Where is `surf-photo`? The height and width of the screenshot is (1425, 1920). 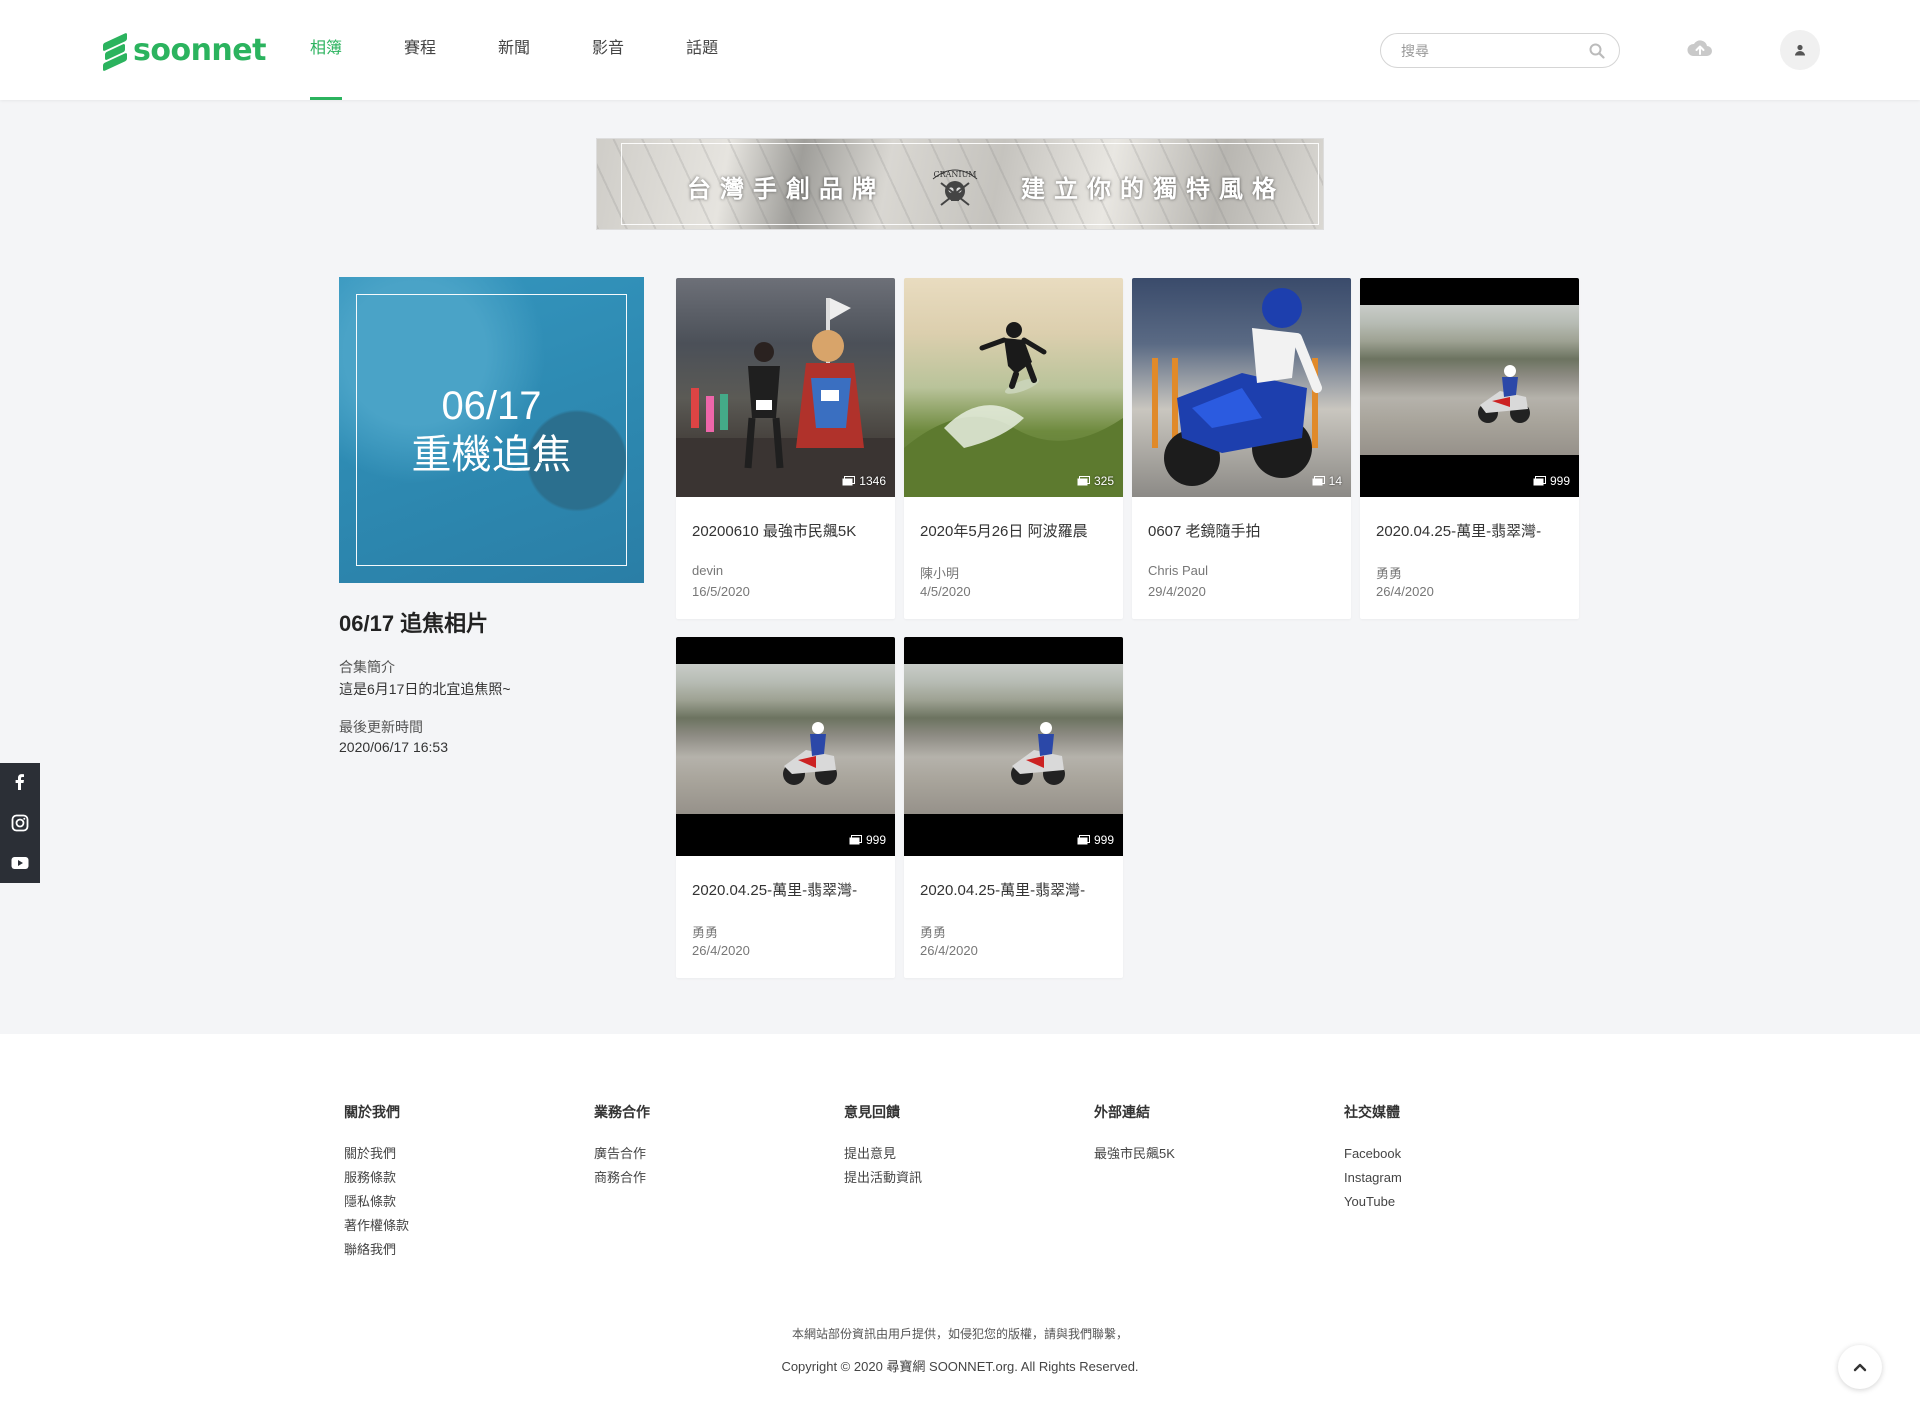 surf-photo is located at coordinates (1013, 409).